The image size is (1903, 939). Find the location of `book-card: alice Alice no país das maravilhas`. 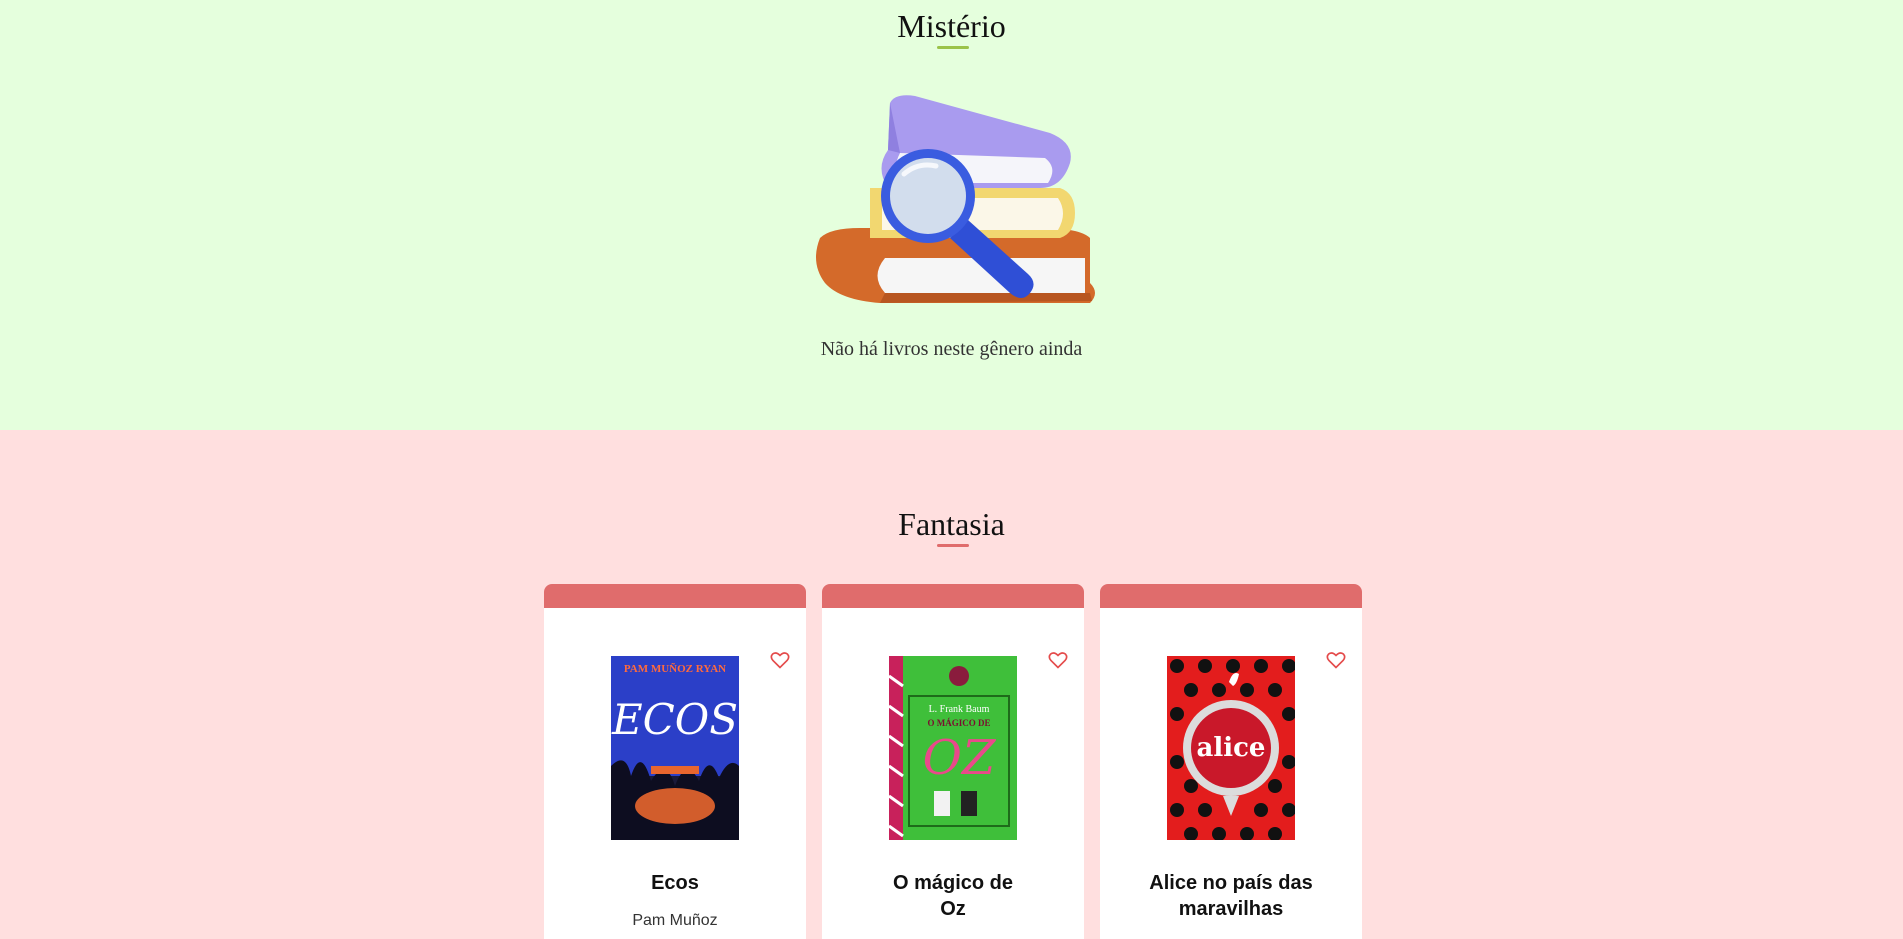

book-card: alice Alice no país das maravilhas is located at coordinates (1231, 761).